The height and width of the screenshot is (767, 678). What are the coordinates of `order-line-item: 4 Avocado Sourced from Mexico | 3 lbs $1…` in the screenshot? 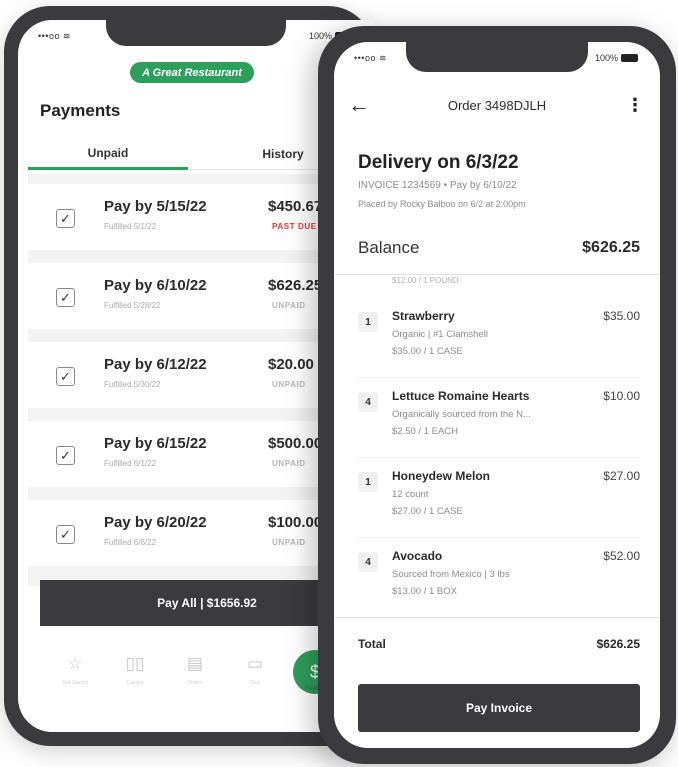 It's located at (497, 578).